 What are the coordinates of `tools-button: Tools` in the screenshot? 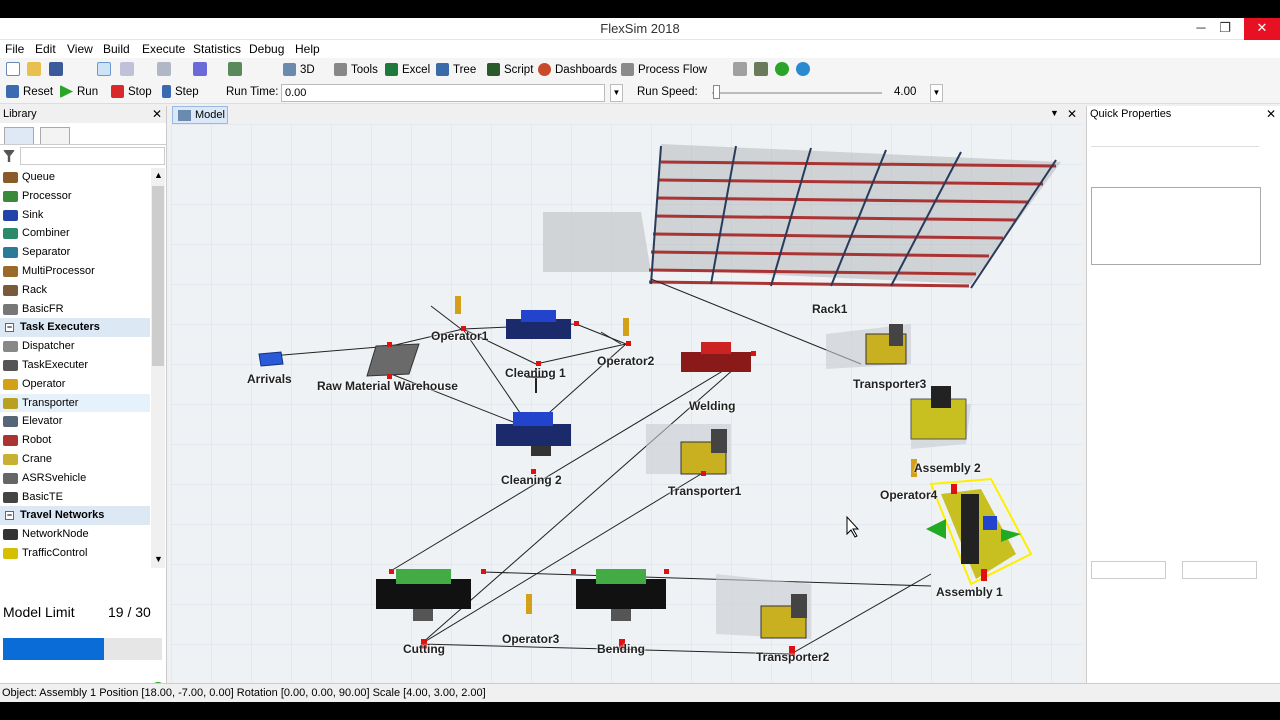 It's located at (356, 69).